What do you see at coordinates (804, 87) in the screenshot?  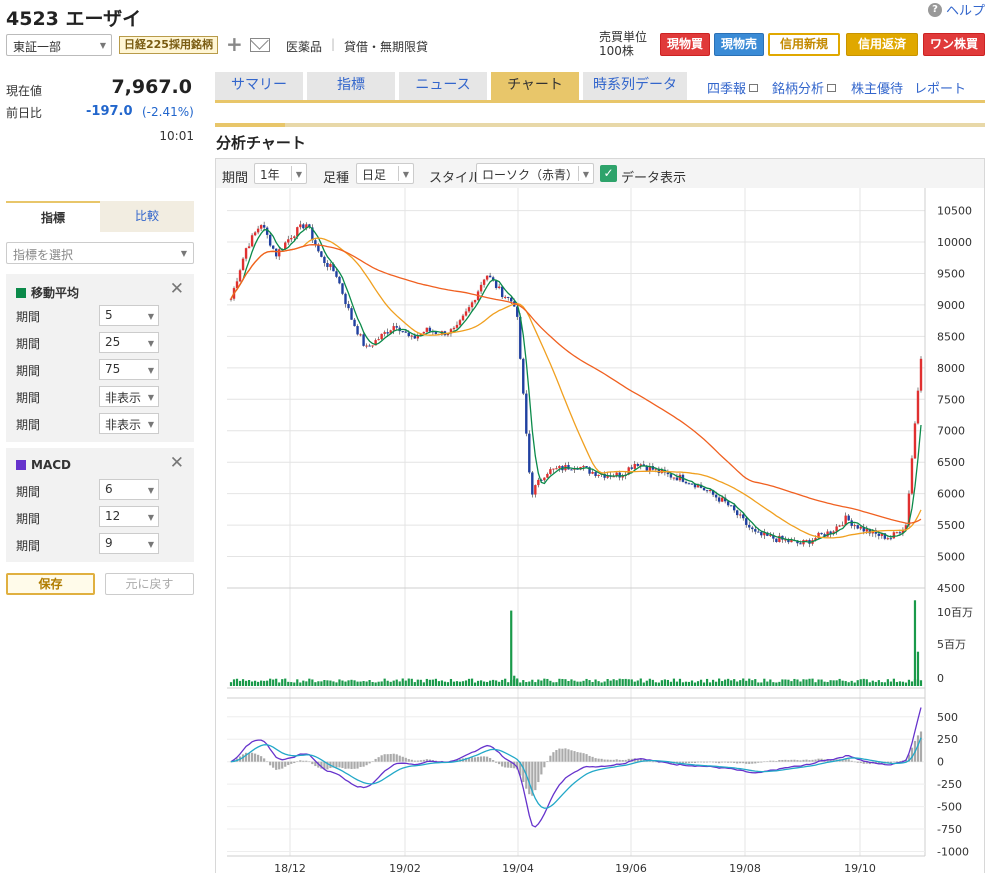 I see `link-analysis: 銘柄分析` at bounding box center [804, 87].